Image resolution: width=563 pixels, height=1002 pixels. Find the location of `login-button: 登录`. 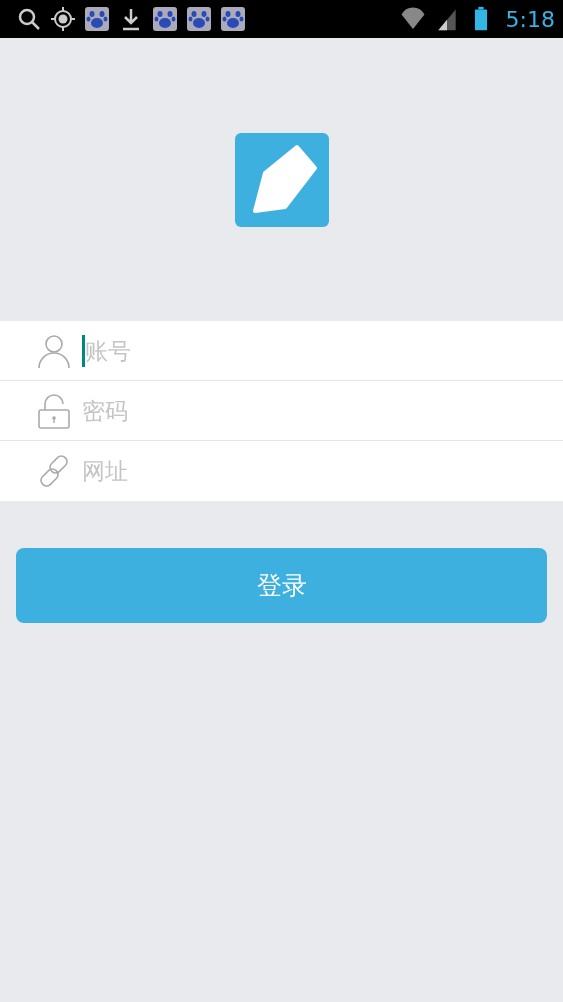

login-button: 登录 is located at coordinates (281, 585).